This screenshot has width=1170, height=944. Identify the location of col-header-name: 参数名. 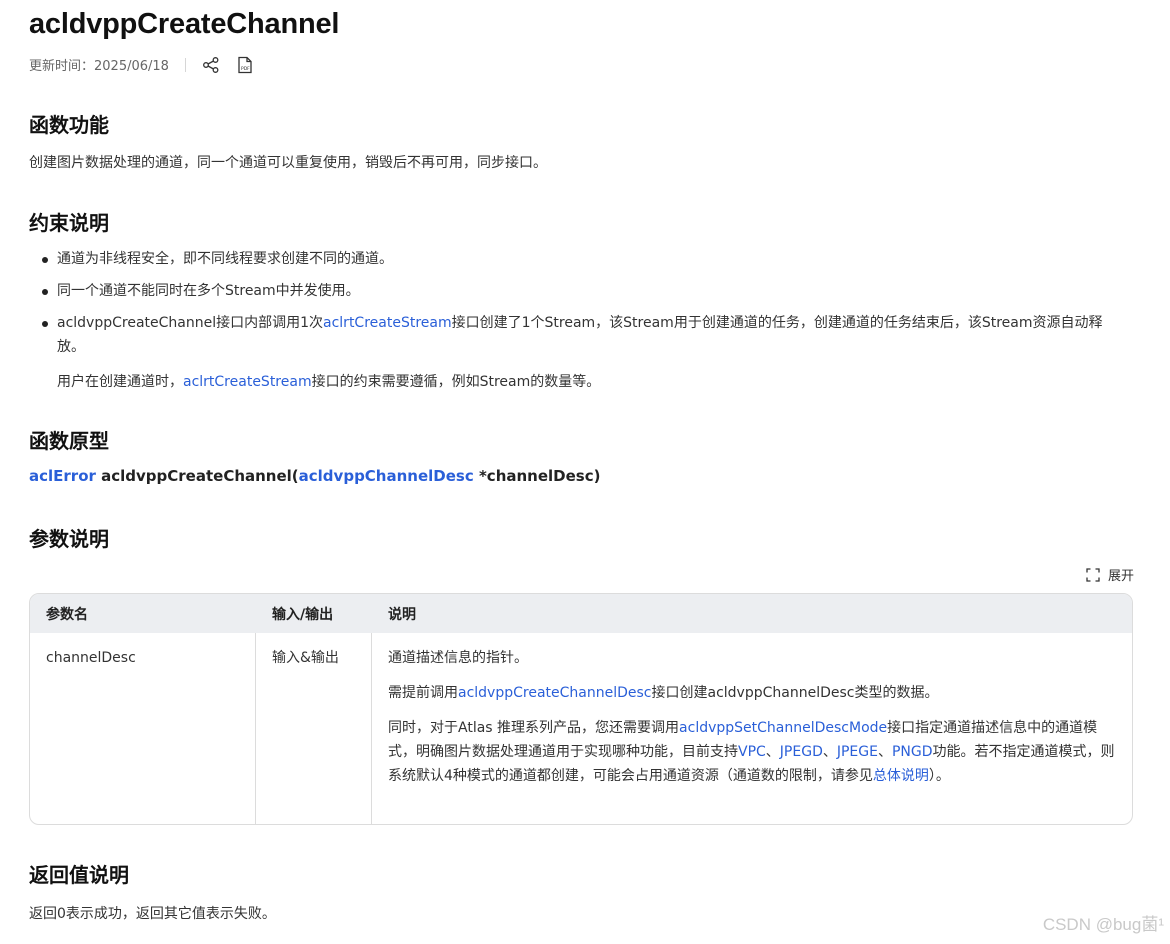
(67, 615).